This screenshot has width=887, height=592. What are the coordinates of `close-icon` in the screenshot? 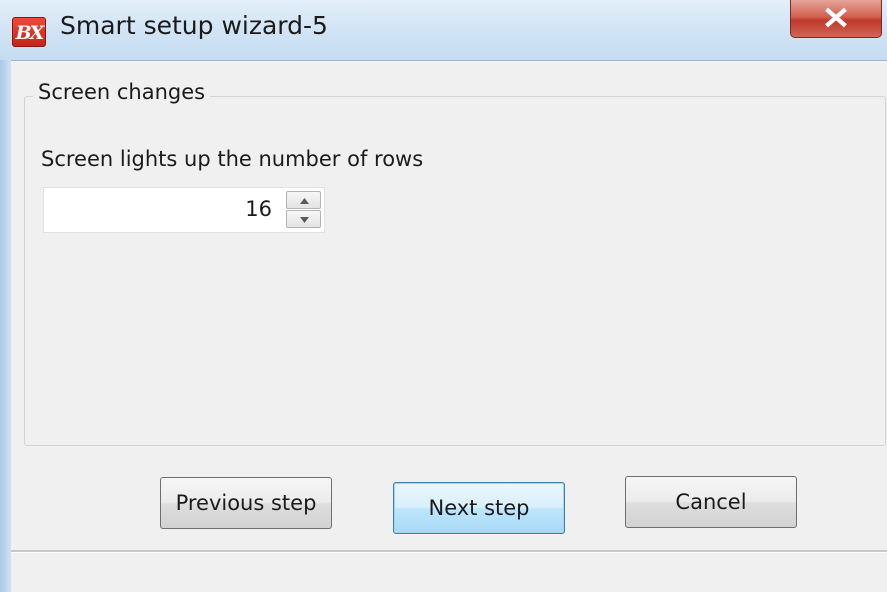 It's located at (836, 17).